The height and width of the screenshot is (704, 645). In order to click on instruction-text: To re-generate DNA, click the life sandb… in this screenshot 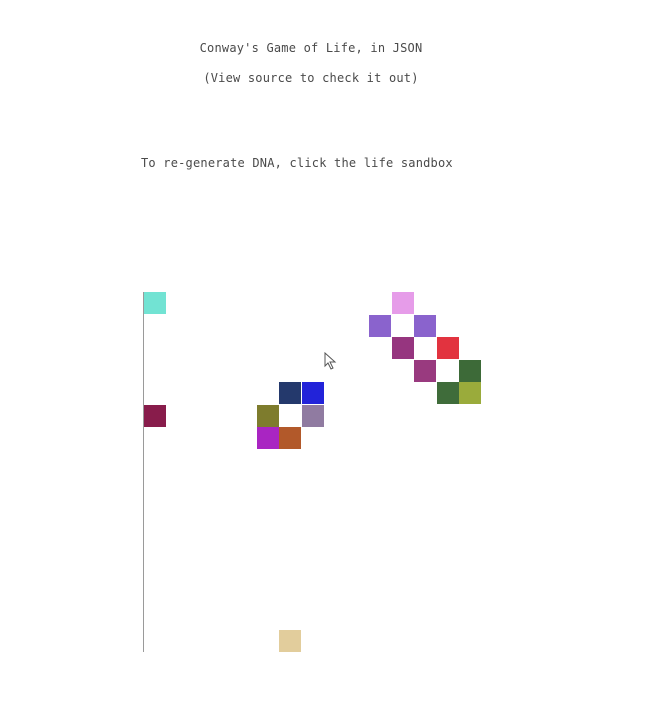, I will do `click(297, 163)`.